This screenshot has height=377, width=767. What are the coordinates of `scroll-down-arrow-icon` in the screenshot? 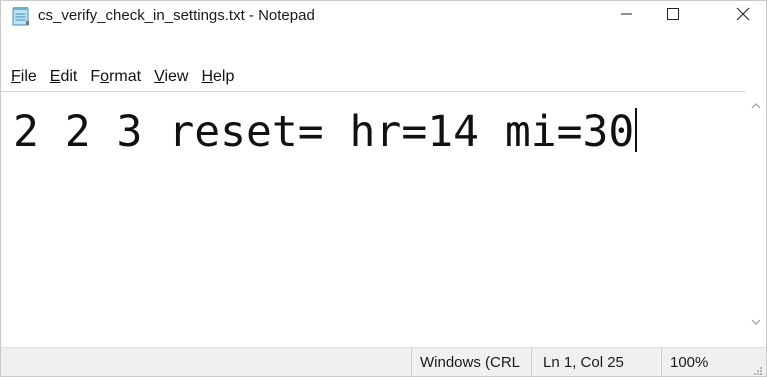 It's located at (756, 321).